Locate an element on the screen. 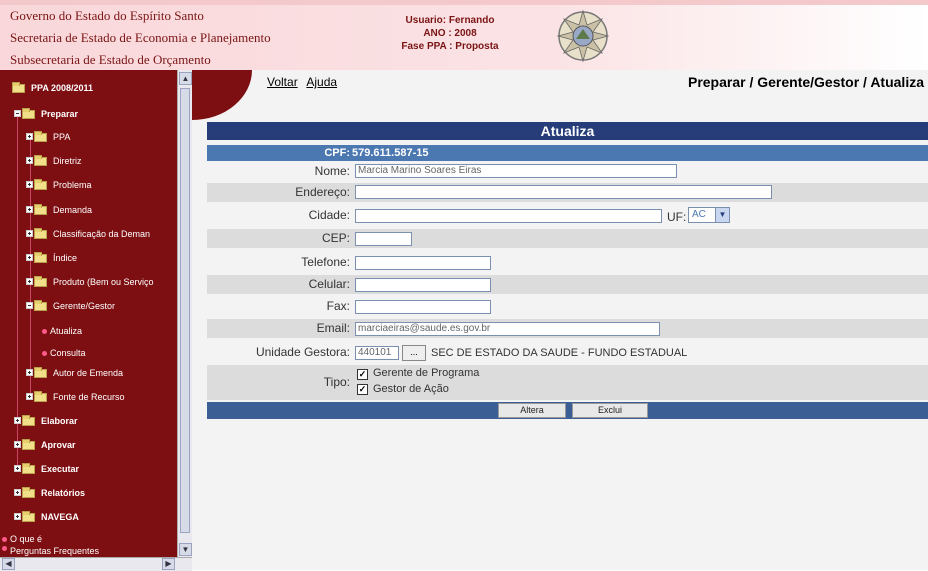 This screenshot has height=571, width=928. uf-value: AC is located at coordinates (699, 214).